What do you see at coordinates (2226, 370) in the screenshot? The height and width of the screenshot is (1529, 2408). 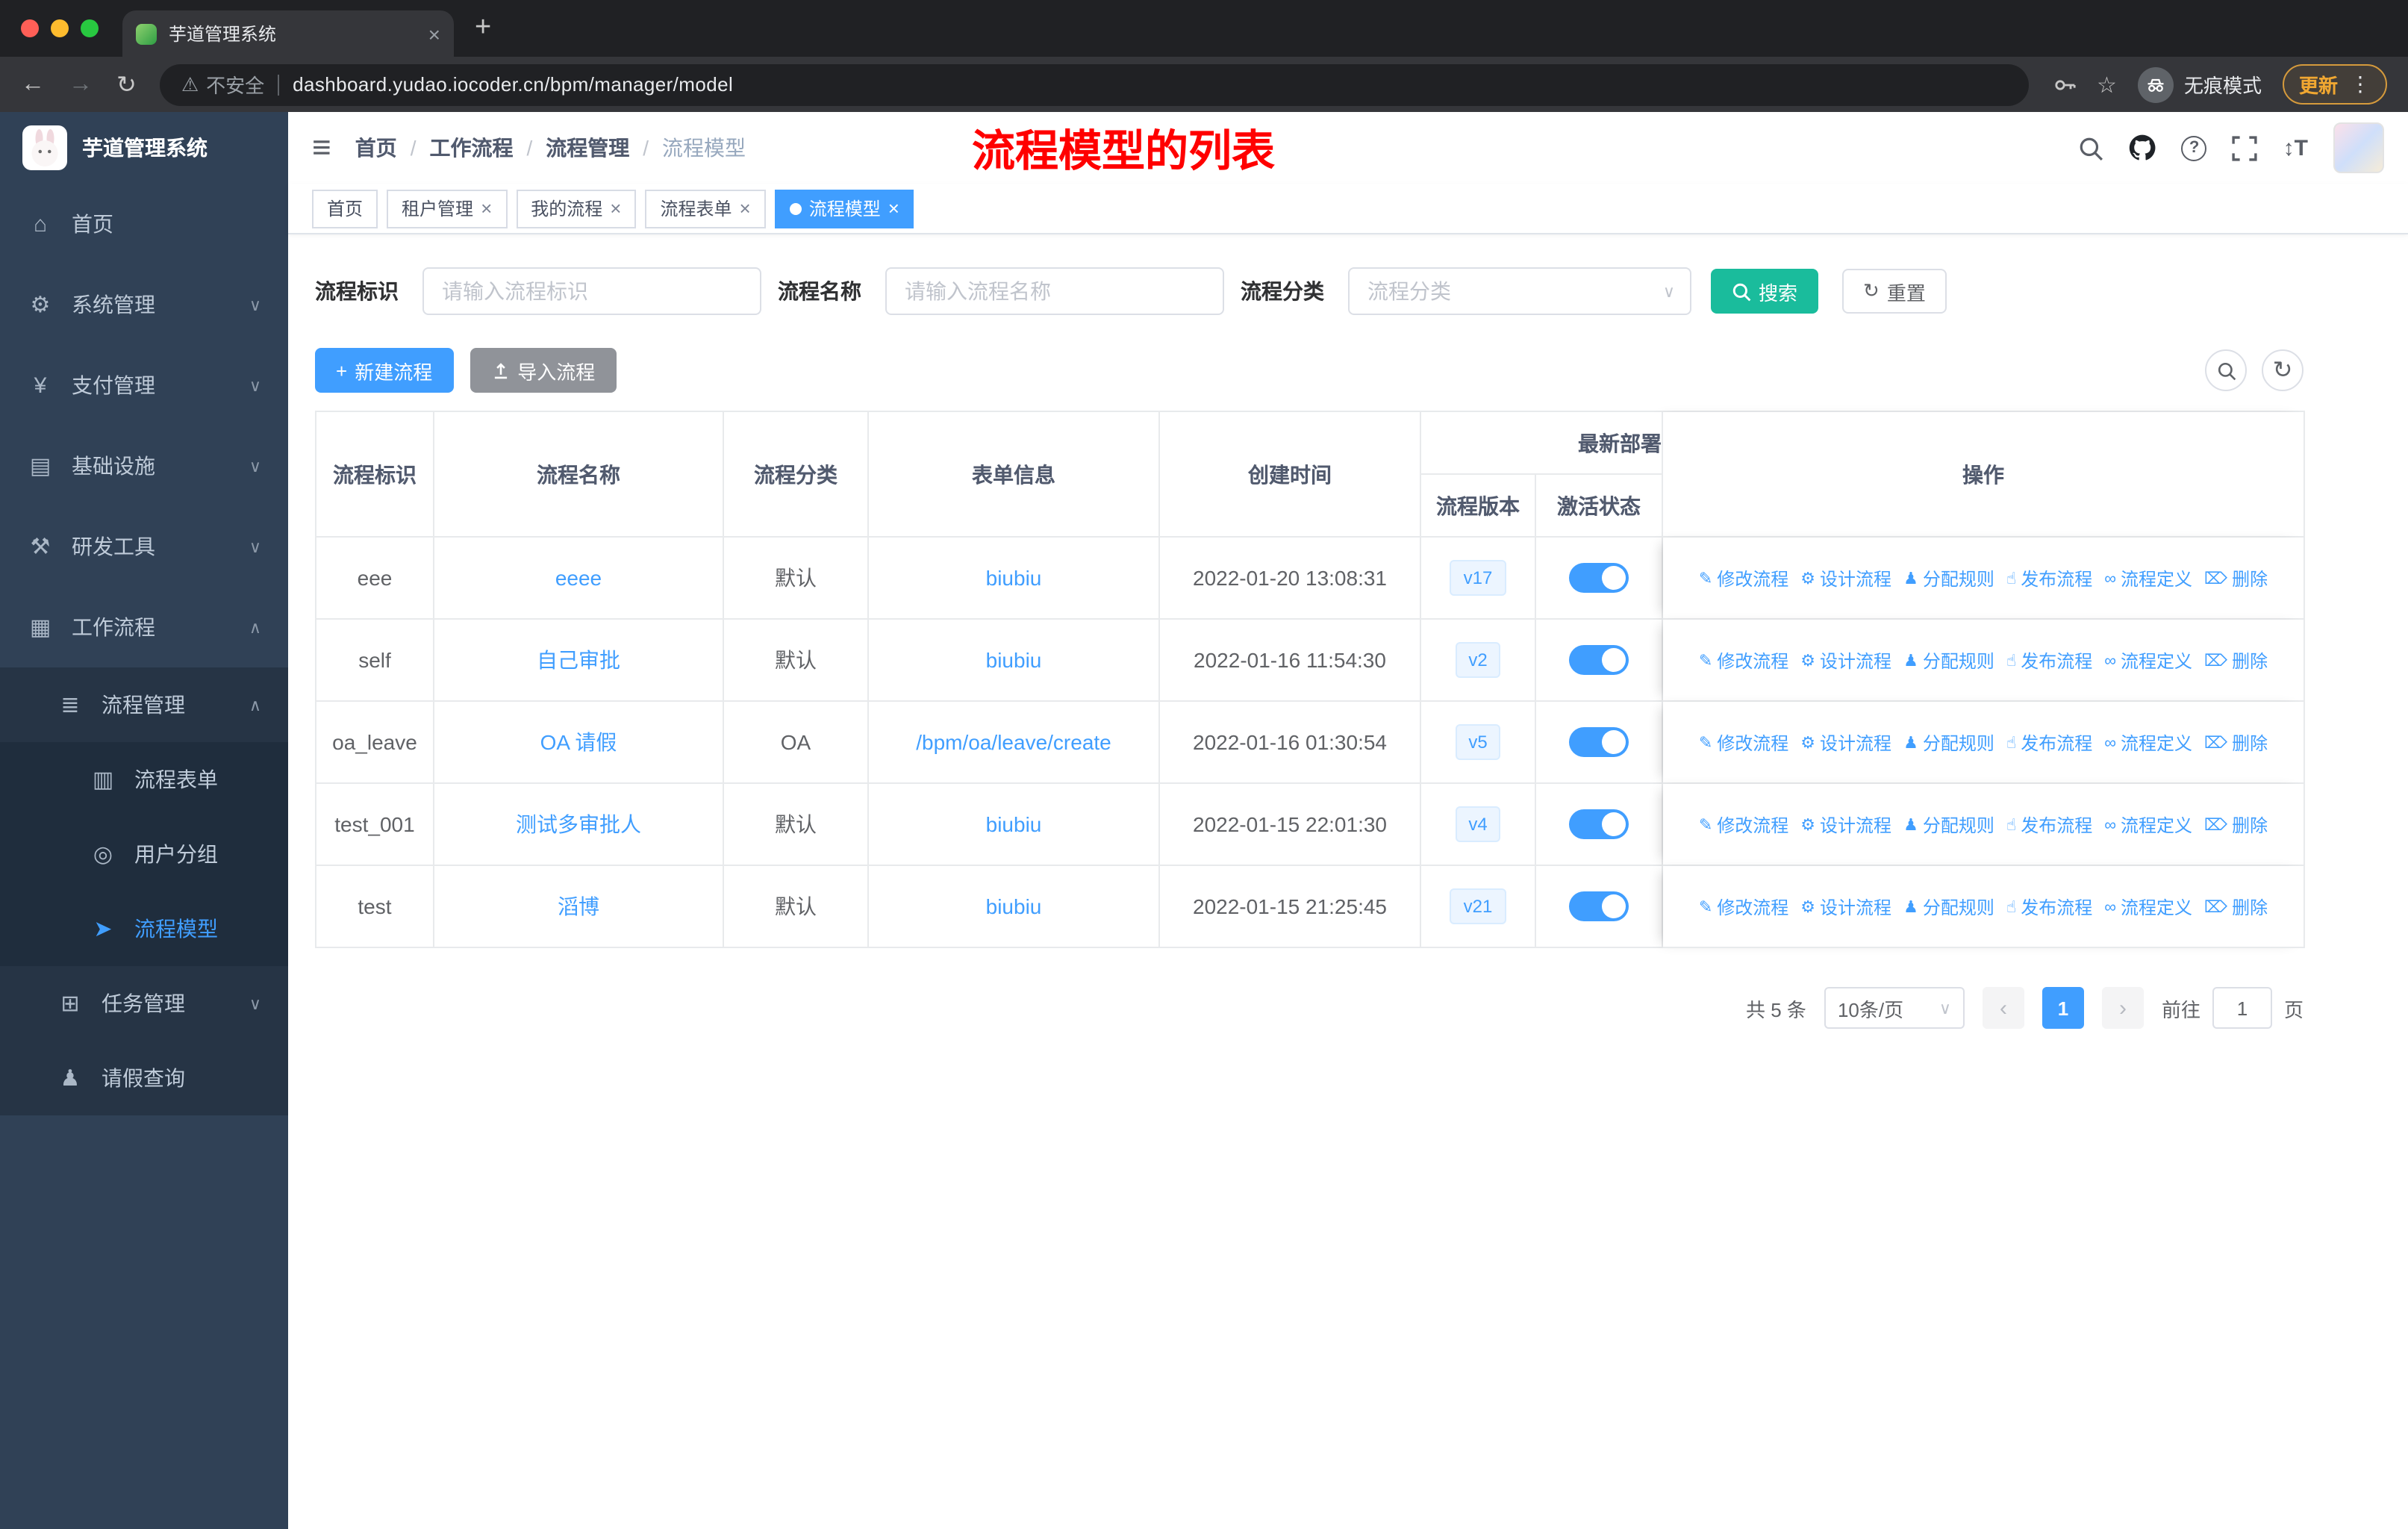 I see `toggle-search-button` at bounding box center [2226, 370].